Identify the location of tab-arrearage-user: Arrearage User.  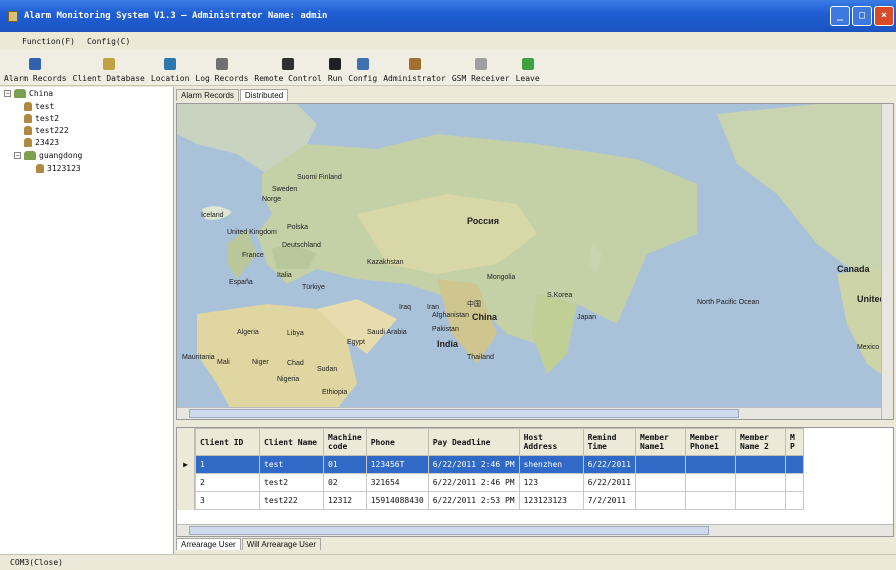
(208, 544).